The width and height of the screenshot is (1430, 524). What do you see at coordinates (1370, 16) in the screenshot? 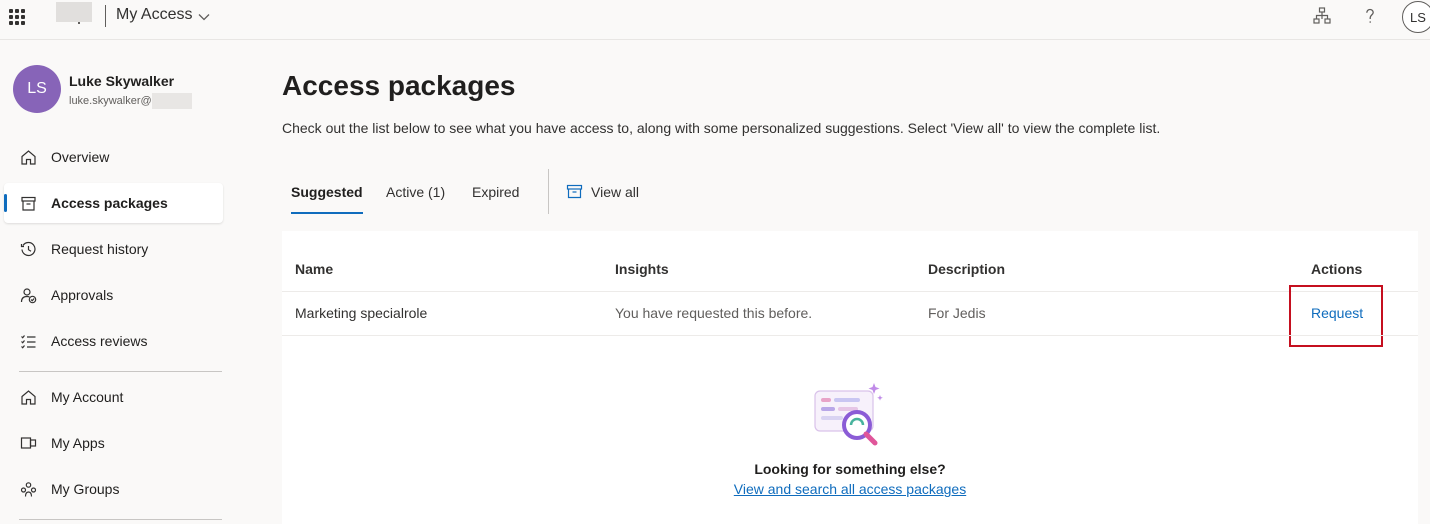
I see `help-icon` at bounding box center [1370, 16].